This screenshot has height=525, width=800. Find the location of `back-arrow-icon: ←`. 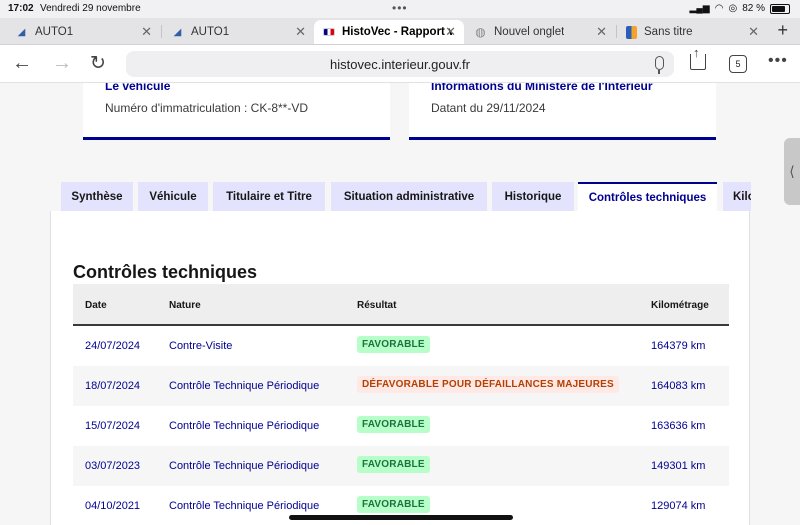

back-arrow-icon: ← is located at coordinates (22, 63).